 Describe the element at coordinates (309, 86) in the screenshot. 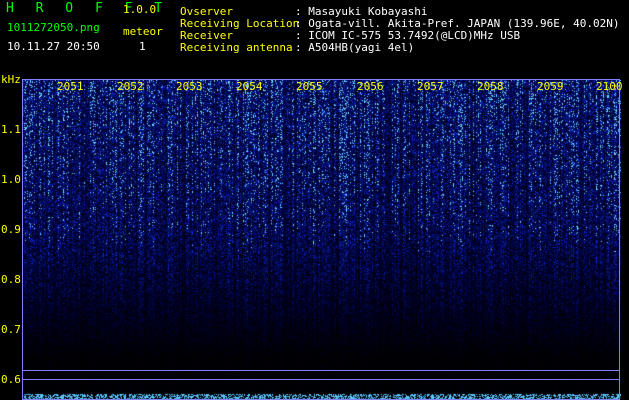

I see `x-tick-label: 2055` at that location.